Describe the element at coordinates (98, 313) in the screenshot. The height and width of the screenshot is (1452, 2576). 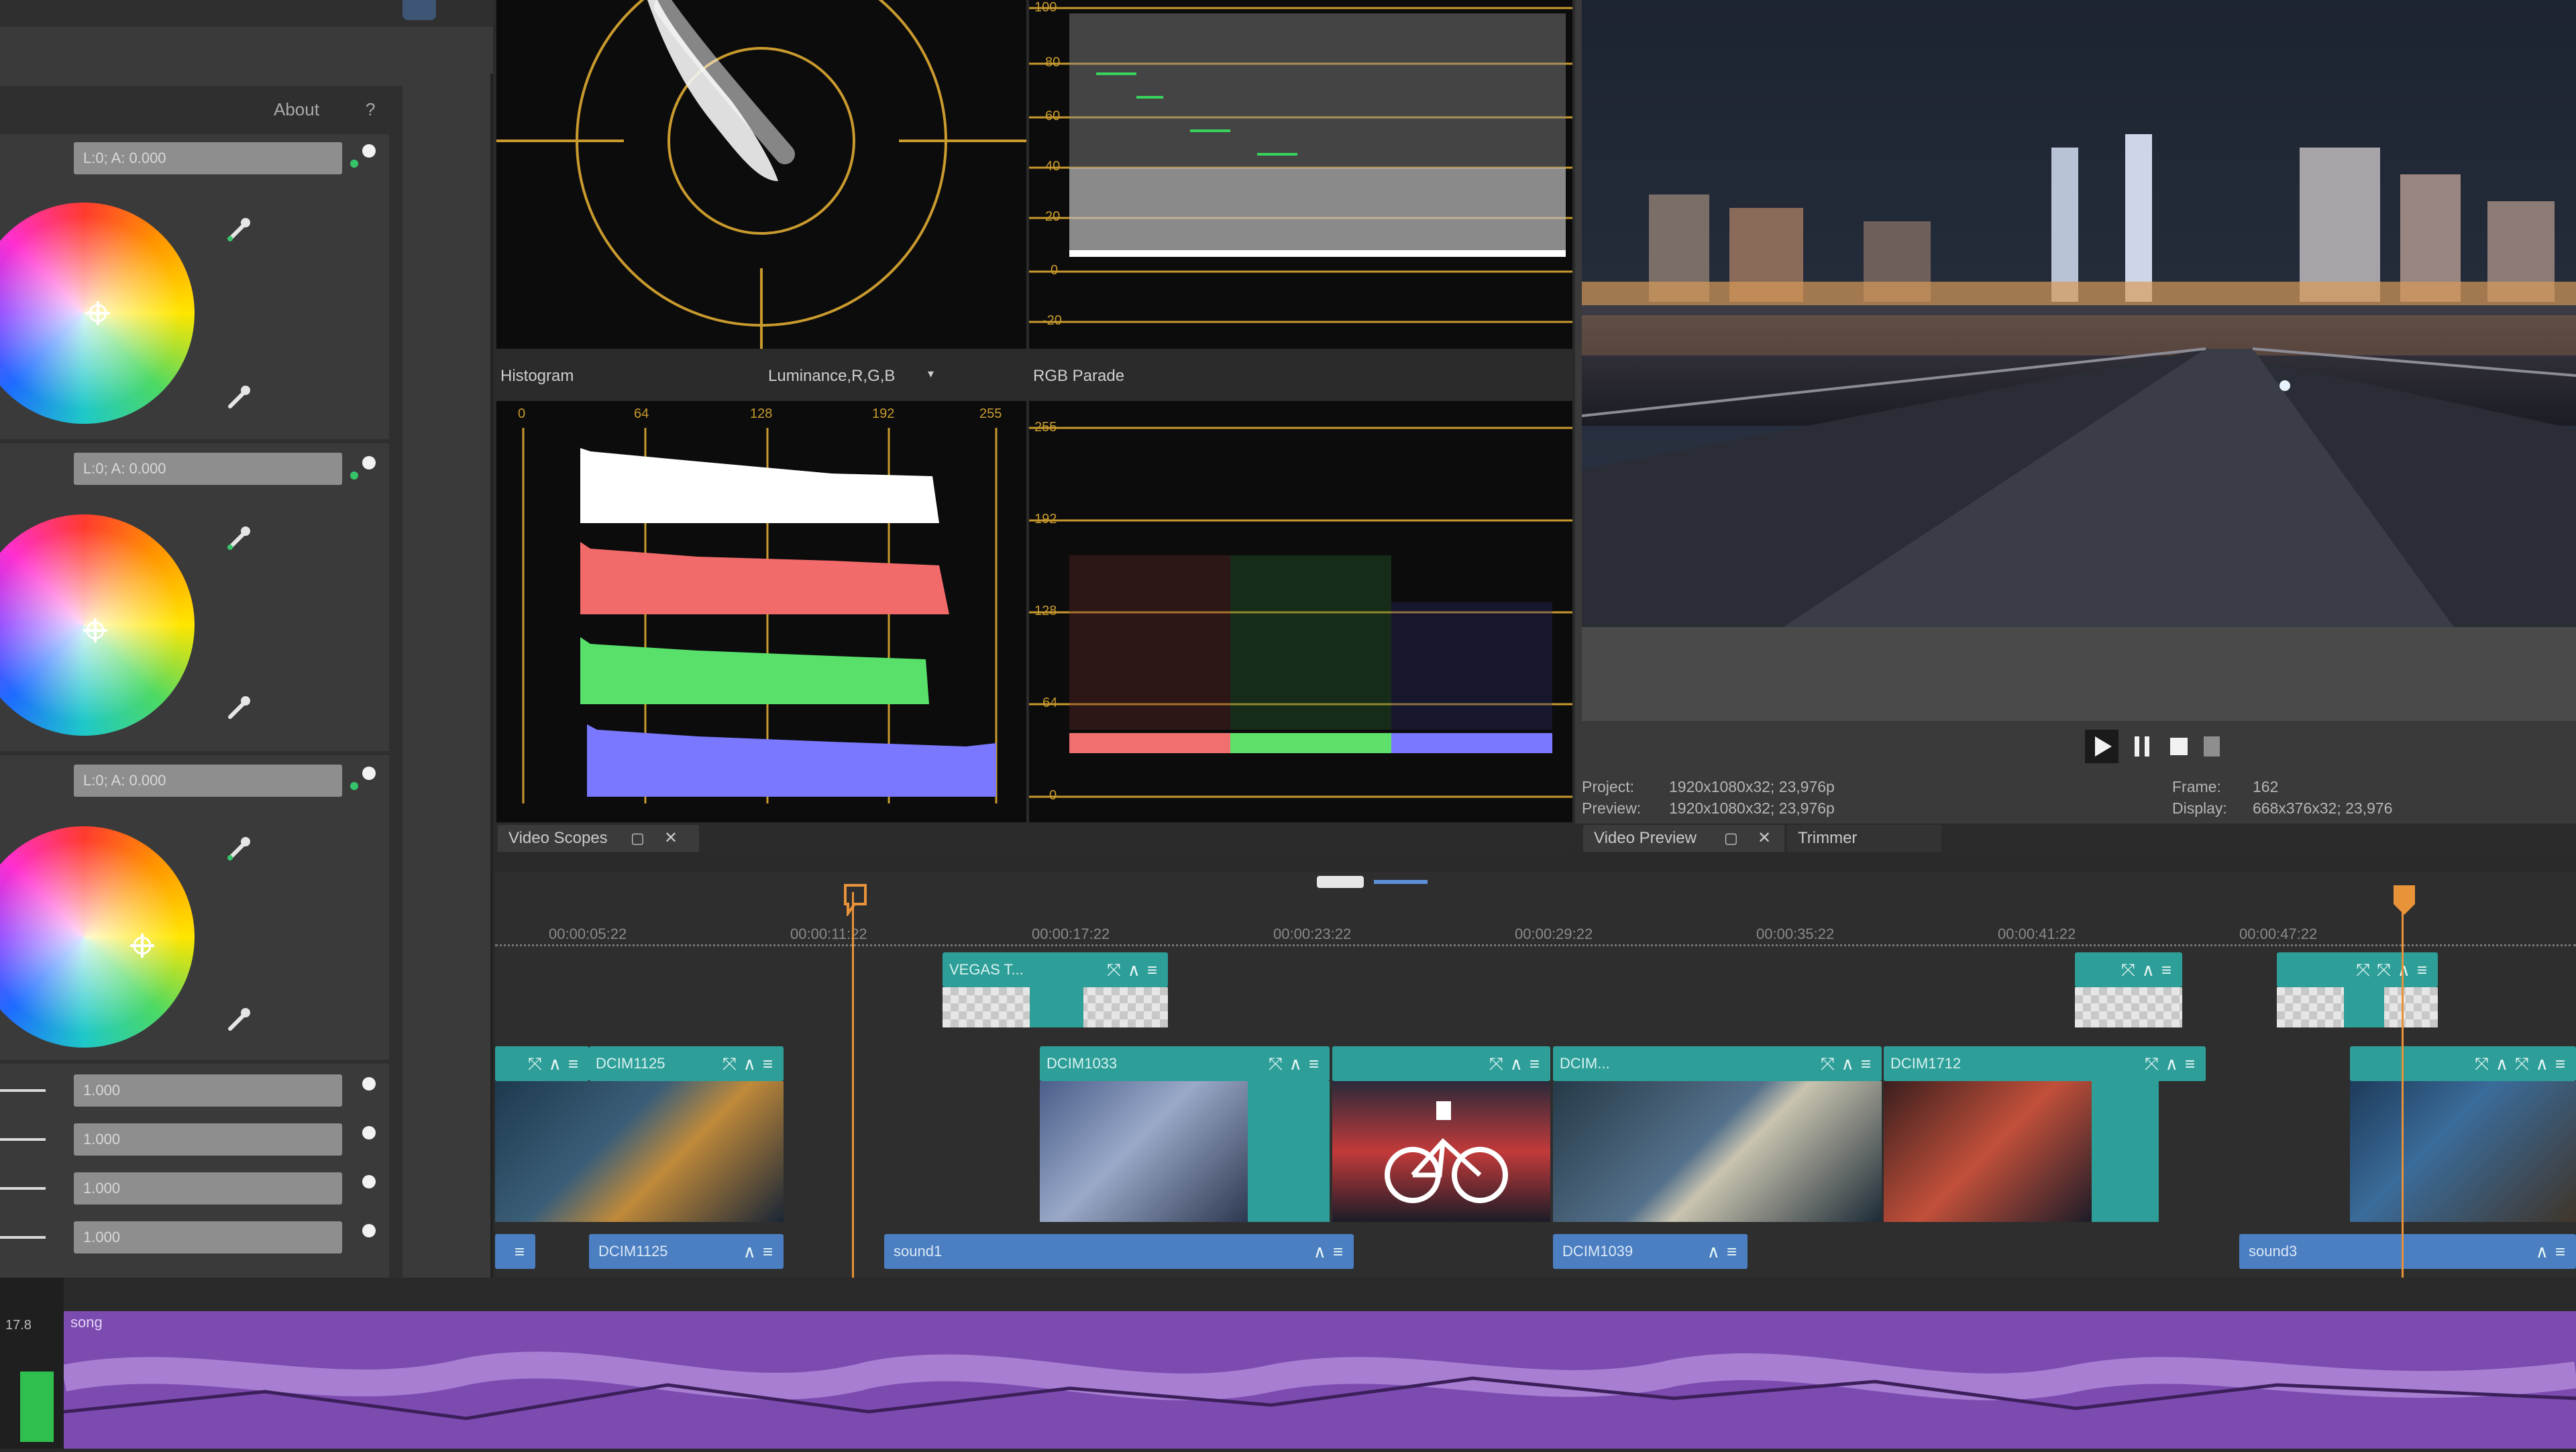
I see `shadows-wheel-crosshair-icon` at that location.